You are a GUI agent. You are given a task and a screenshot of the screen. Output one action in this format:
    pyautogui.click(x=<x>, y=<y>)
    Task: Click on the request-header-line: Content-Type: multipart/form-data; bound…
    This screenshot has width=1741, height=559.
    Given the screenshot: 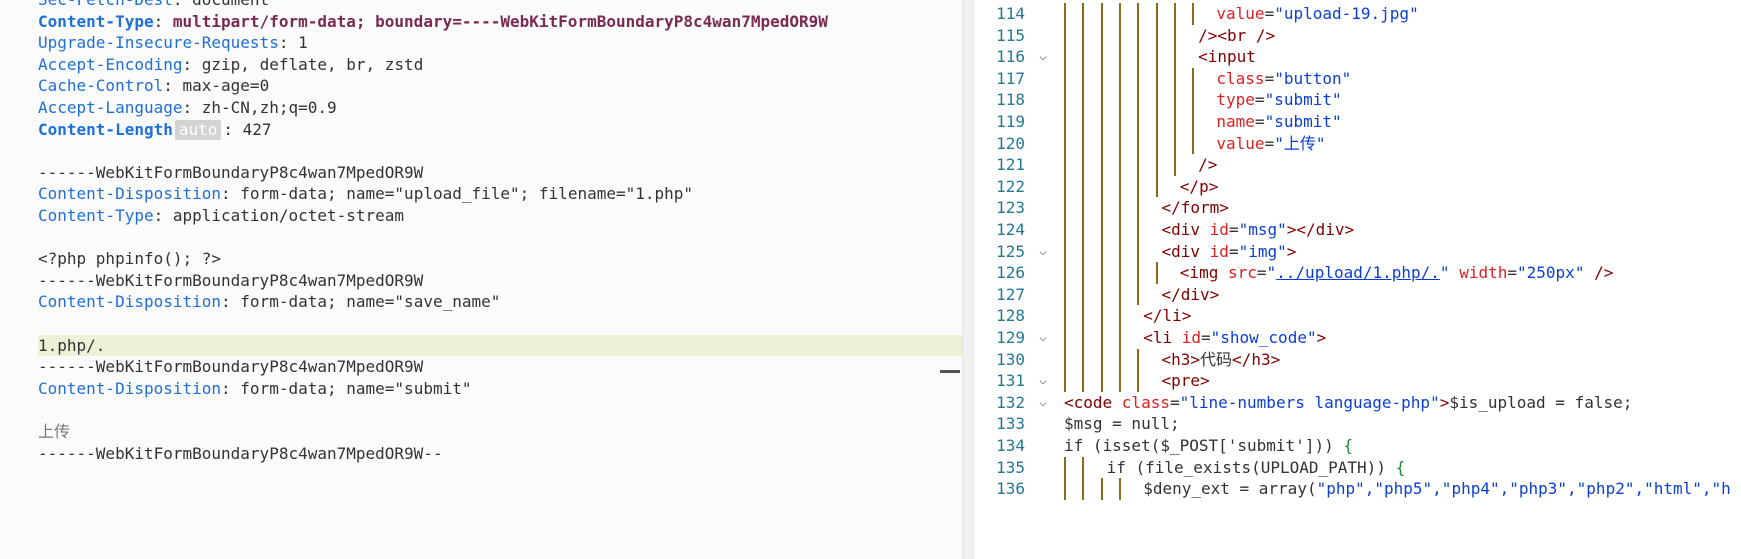 What is the action you would take?
    pyautogui.click(x=500, y=22)
    